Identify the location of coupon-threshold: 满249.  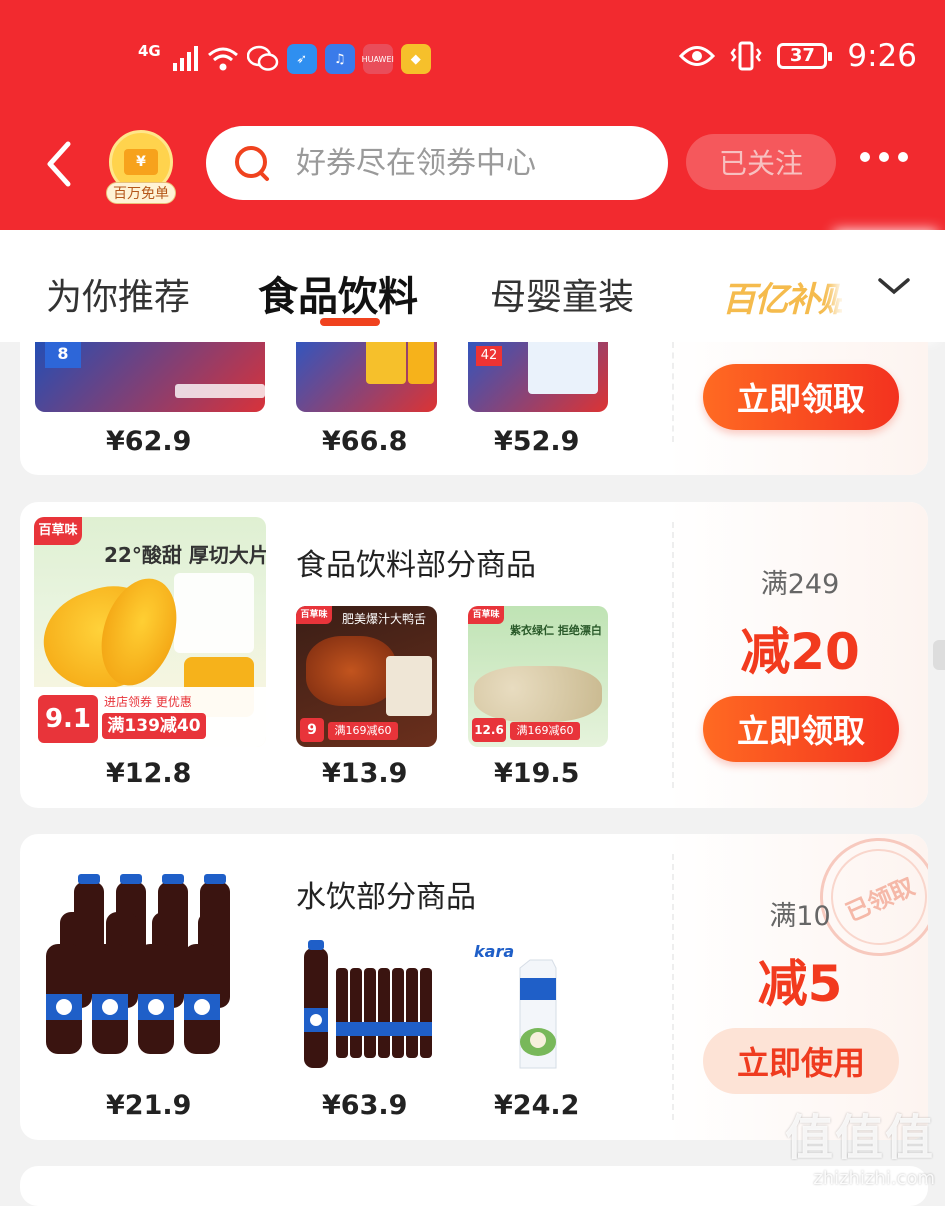
(800, 584).